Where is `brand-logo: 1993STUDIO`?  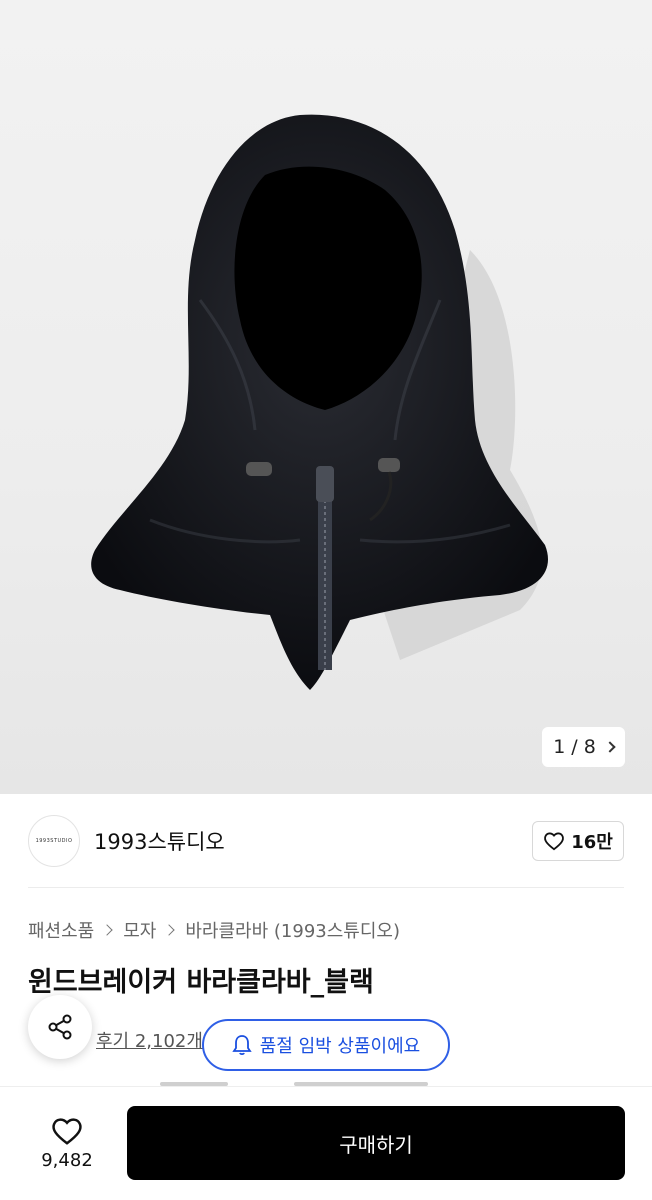 brand-logo: 1993STUDIO is located at coordinates (54, 841).